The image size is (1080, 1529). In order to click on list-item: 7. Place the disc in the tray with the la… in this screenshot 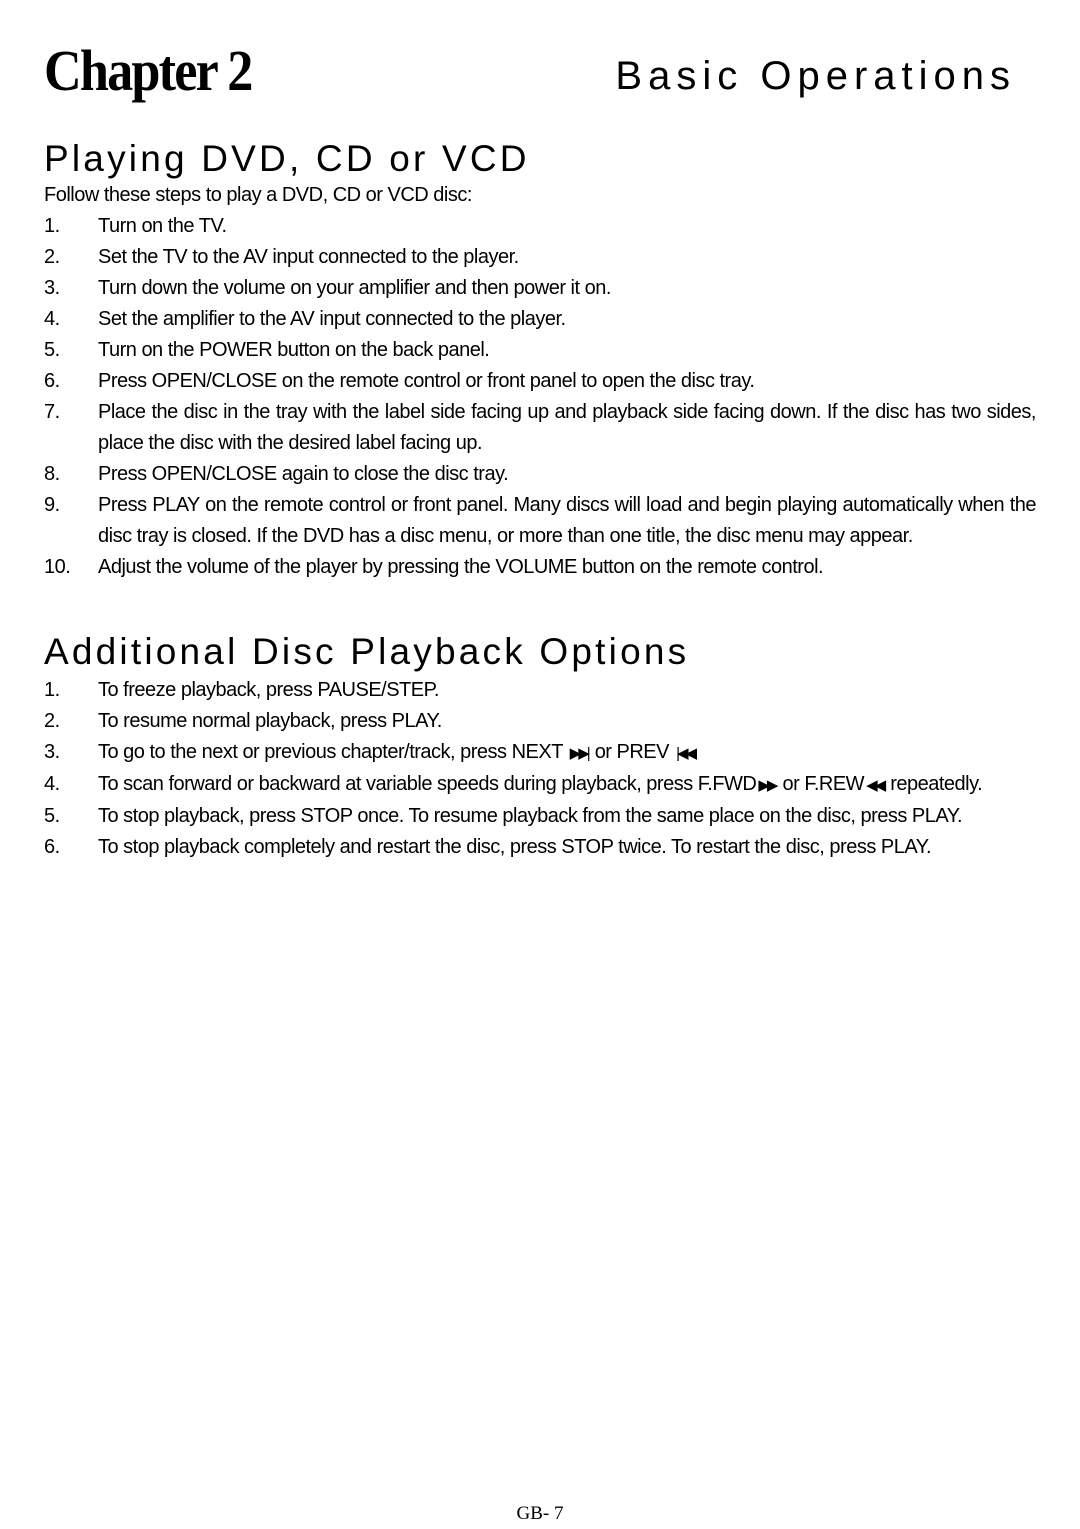, I will do `click(540, 428)`.